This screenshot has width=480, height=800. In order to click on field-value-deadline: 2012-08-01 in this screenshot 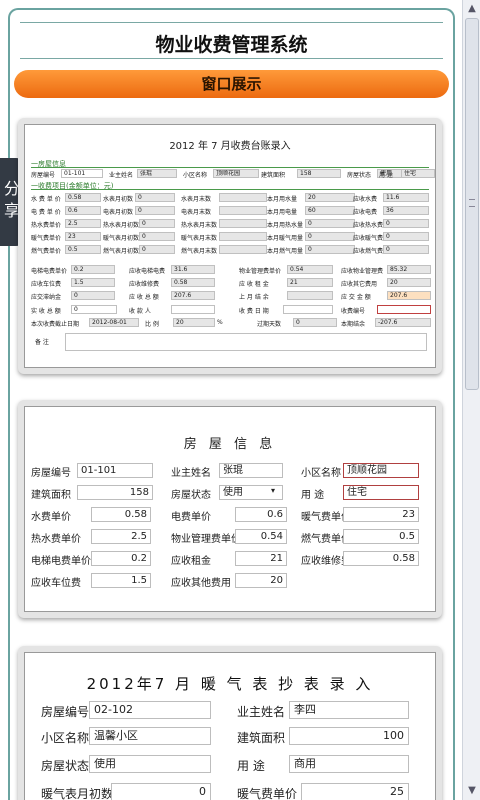, I will do `click(114, 322)`.